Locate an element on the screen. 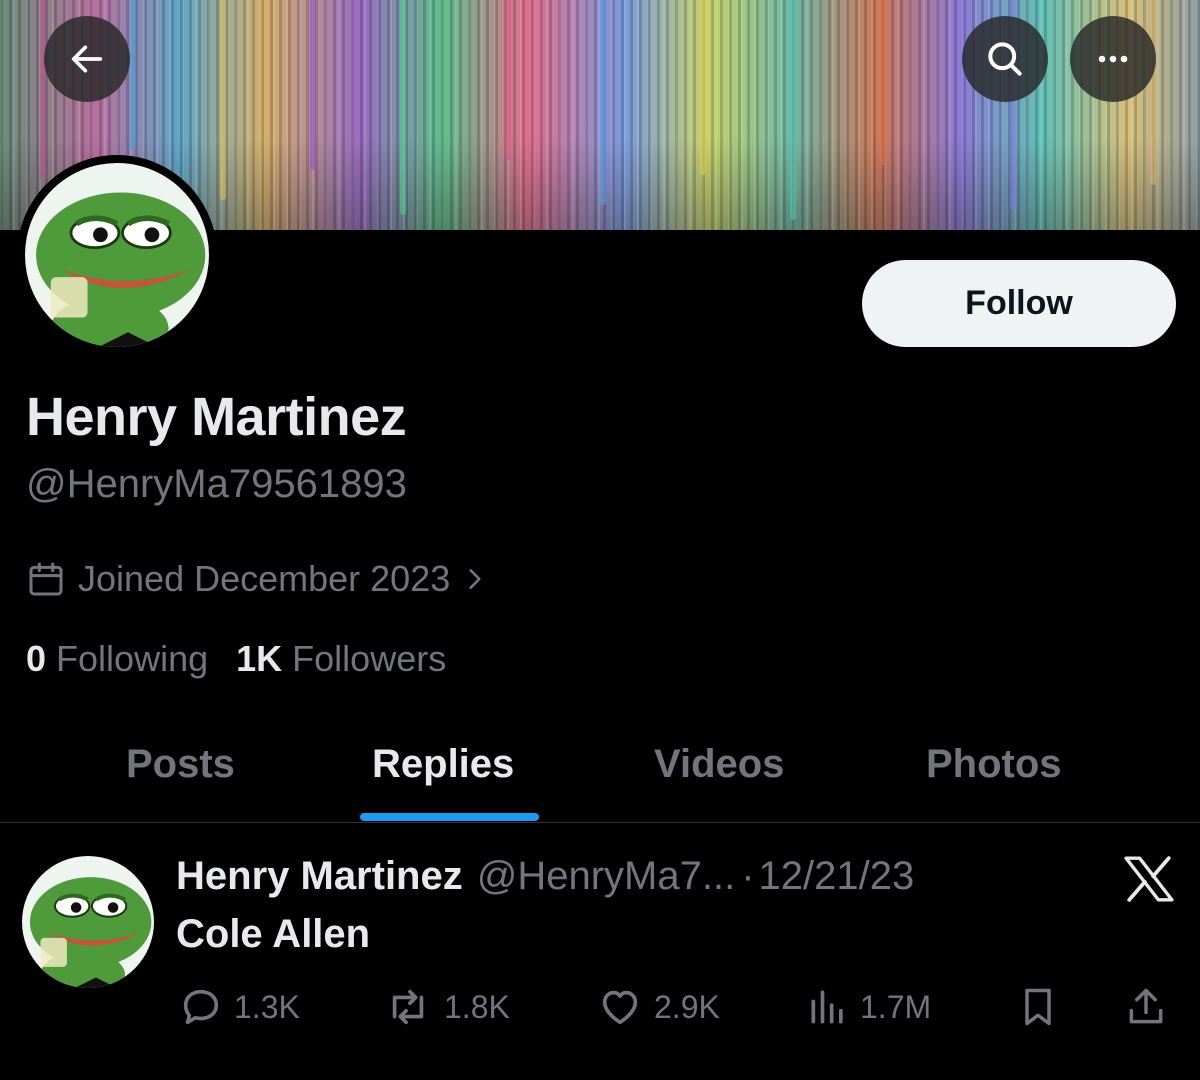 The width and height of the screenshot is (1200, 1080). back-arrow-icon is located at coordinates (87, 59).